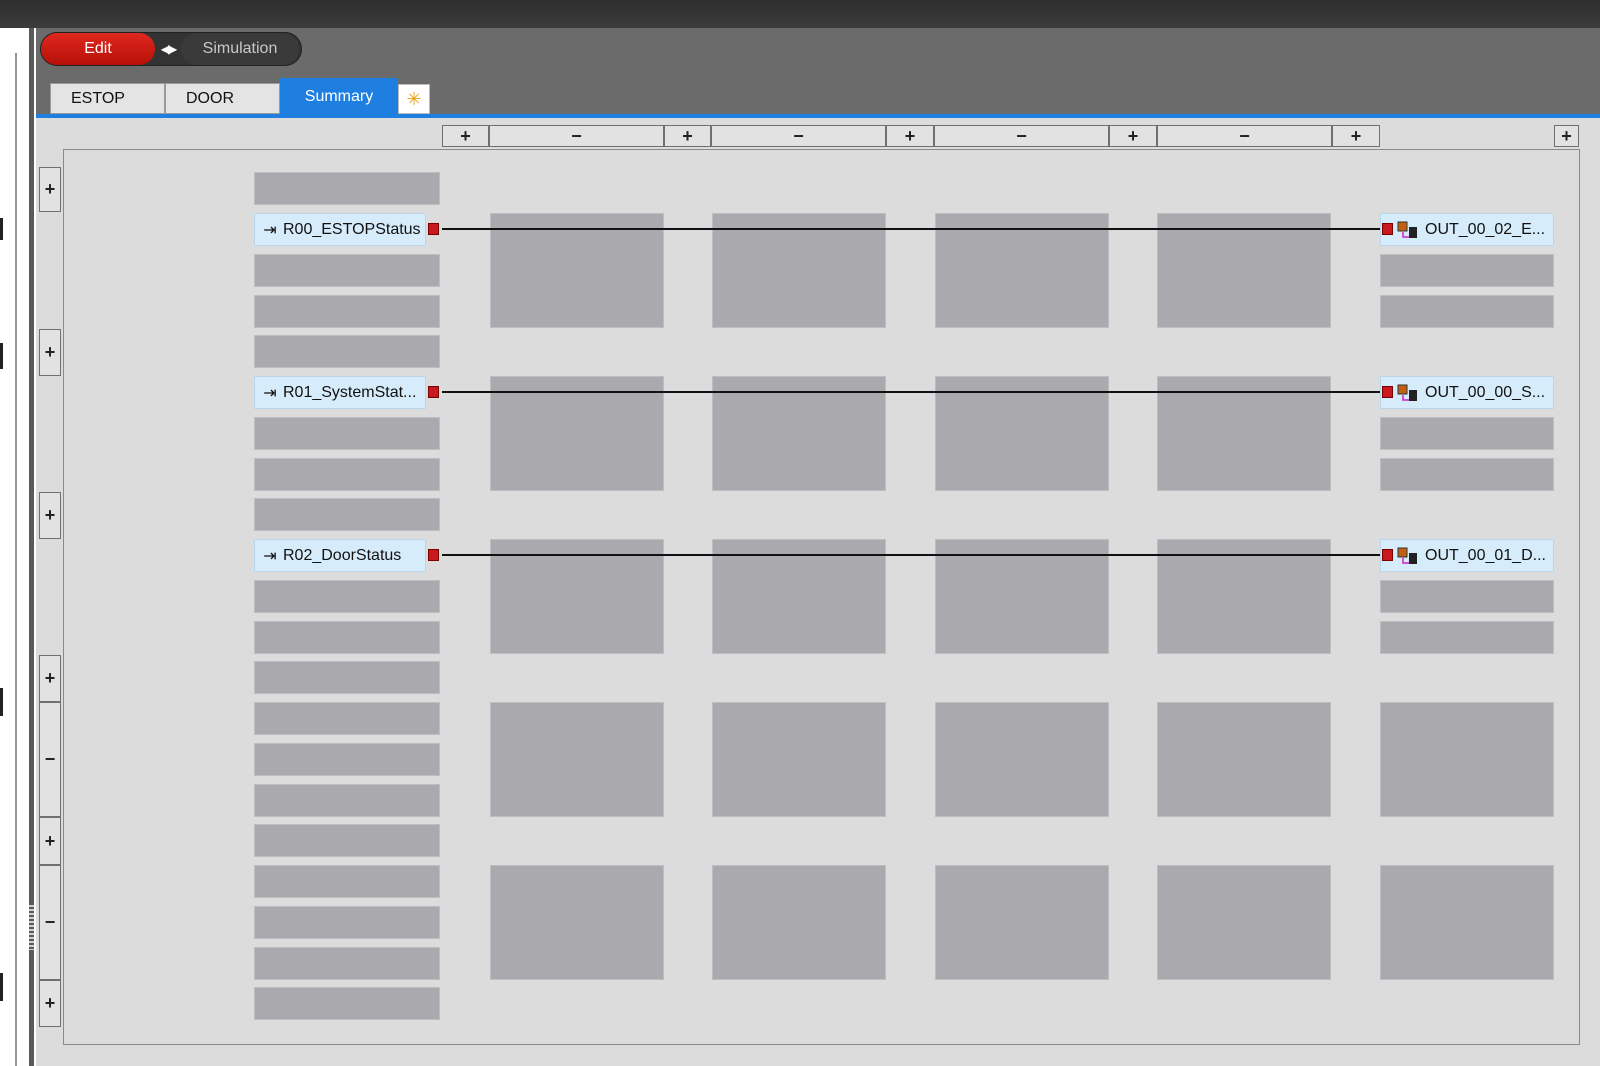 The height and width of the screenshot is (1066, 1600). Describe the element at coordinates (800, 14) in the screenshot. I see `window-title-bar` at that location.